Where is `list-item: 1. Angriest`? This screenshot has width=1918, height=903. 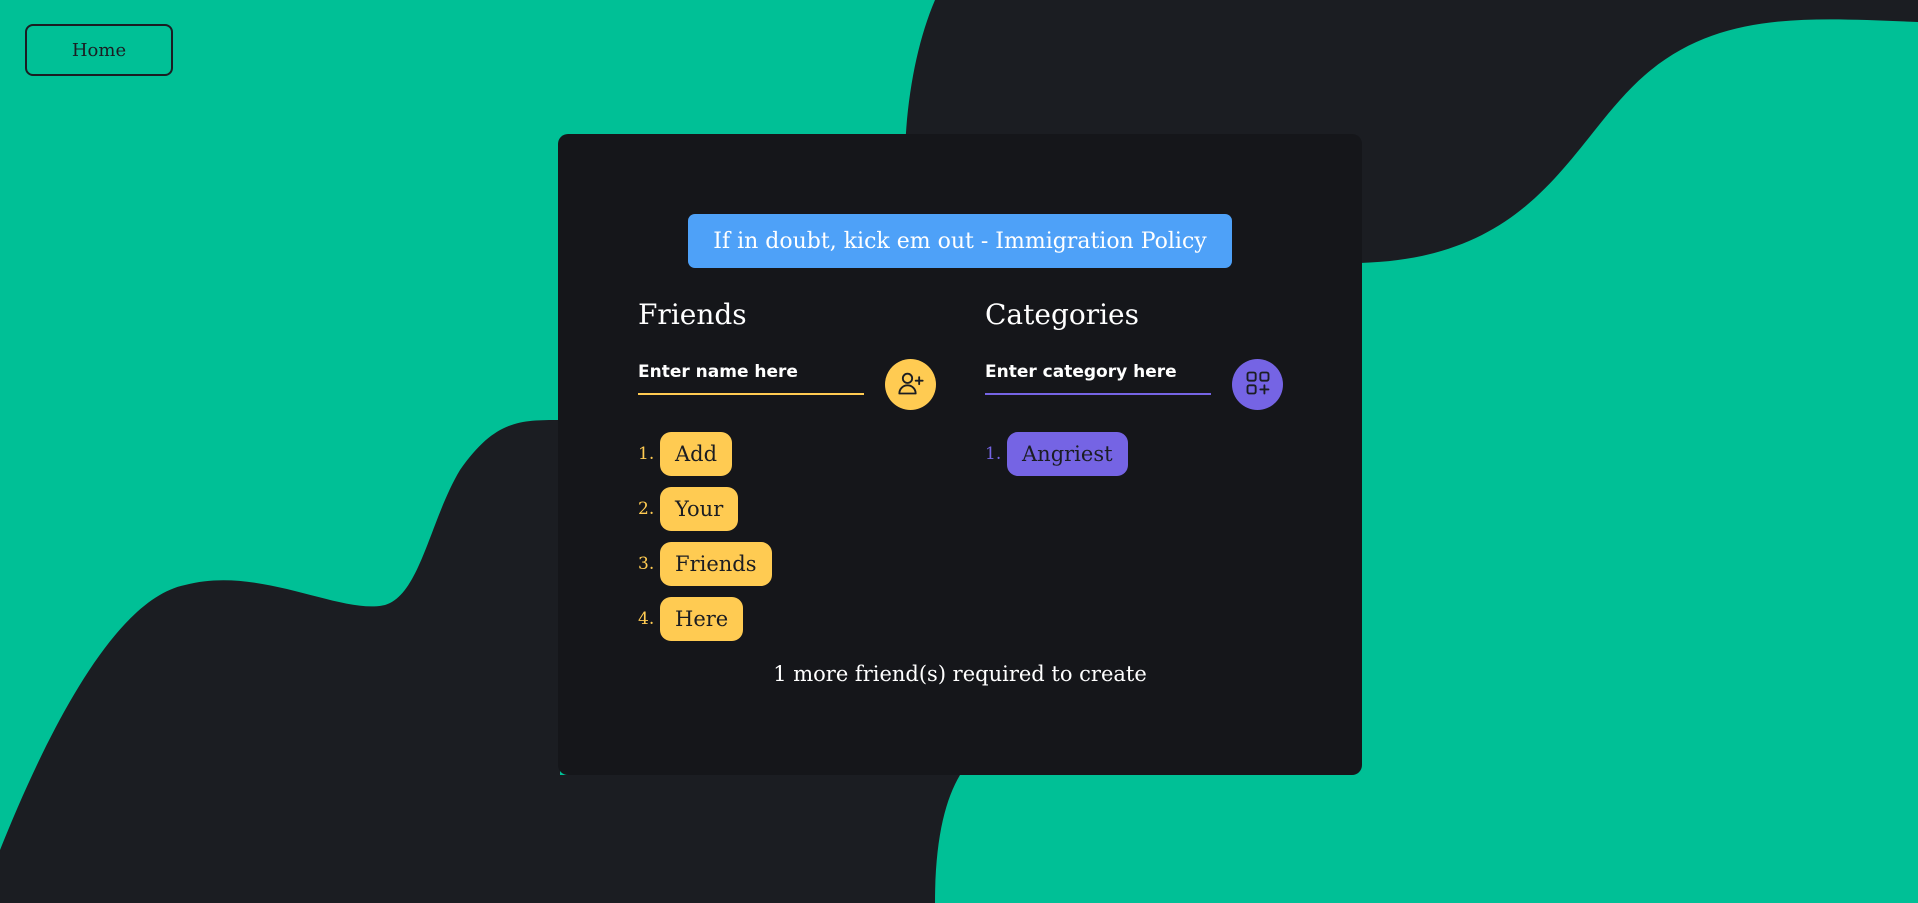 list-item: 1. Angriest is located at coordinates (1056, 454).